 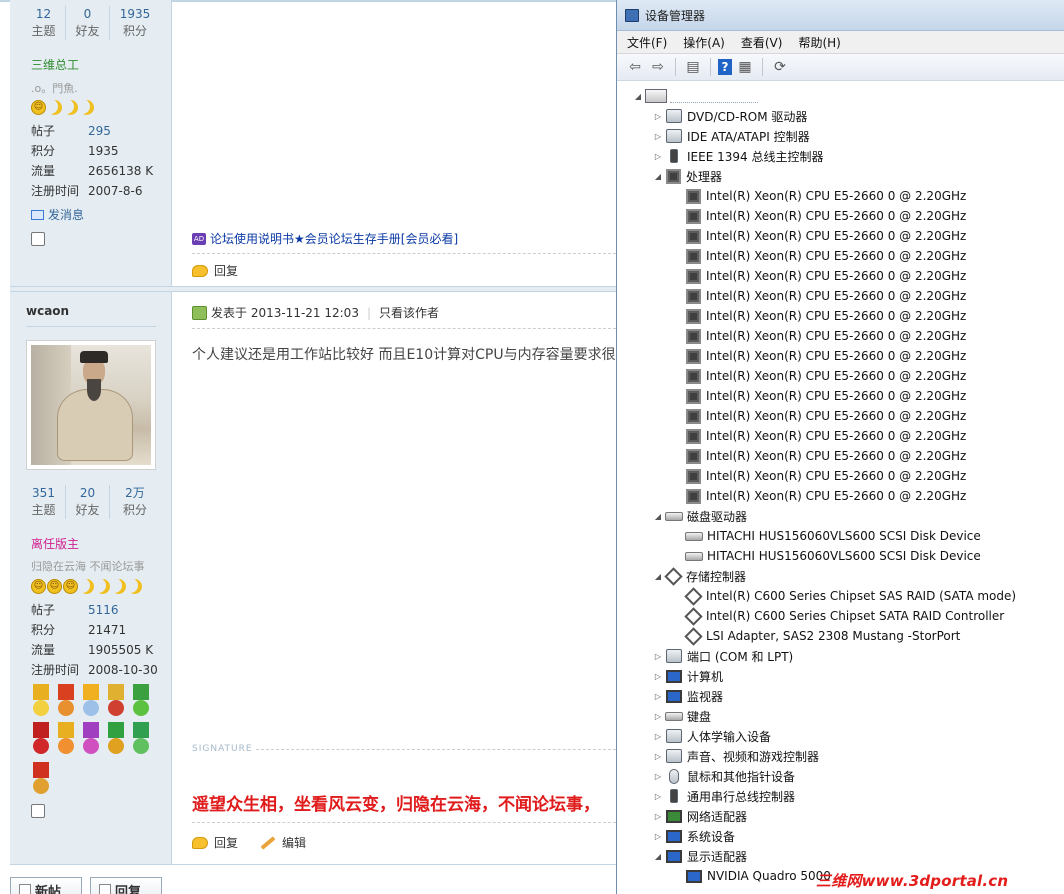 I want to click on user2-username: wcaon, so click(x=47, y=311).